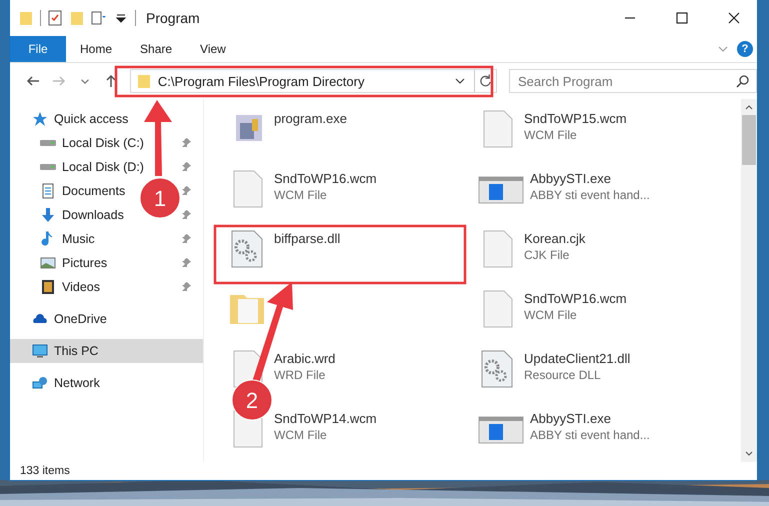 Image resolution: width=769 pixels, height=506 pixels. Describe the element at coordinates (575, 118) in the screenshot. I see `file-name: SndToWP15.wcm` at that location.